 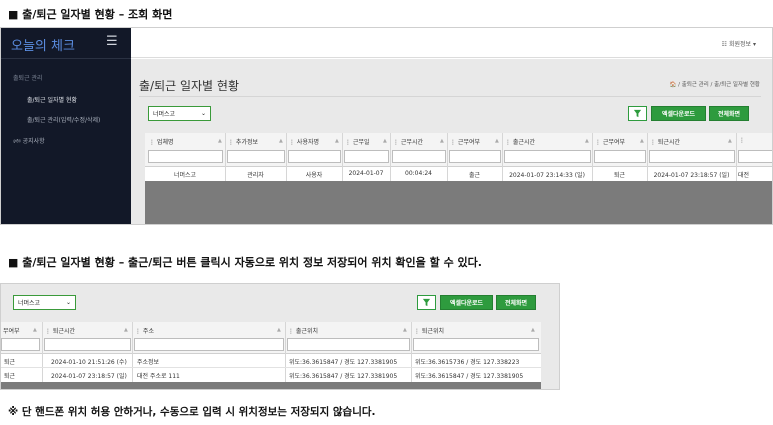 What do you see at coordinates (112, 41) in the screenshot?
I see `hamburger-menu-icon: ☰` at bounding box center [112, 41].